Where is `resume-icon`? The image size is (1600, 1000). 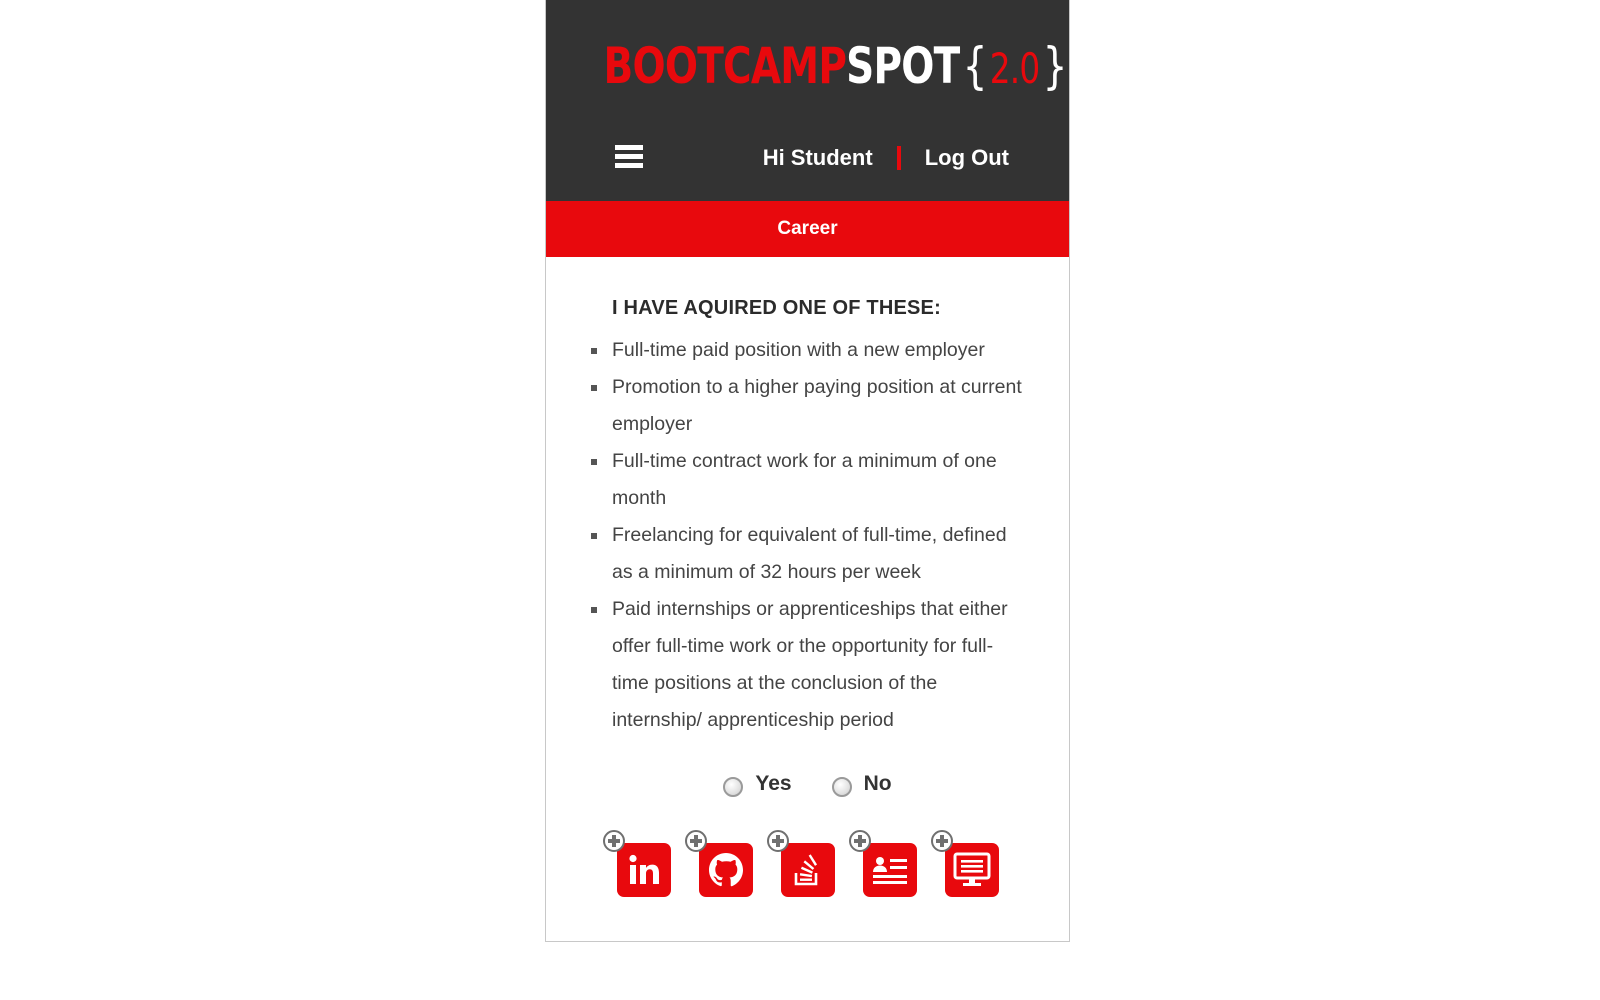 resume-icon is located at coordinates (889, 870).